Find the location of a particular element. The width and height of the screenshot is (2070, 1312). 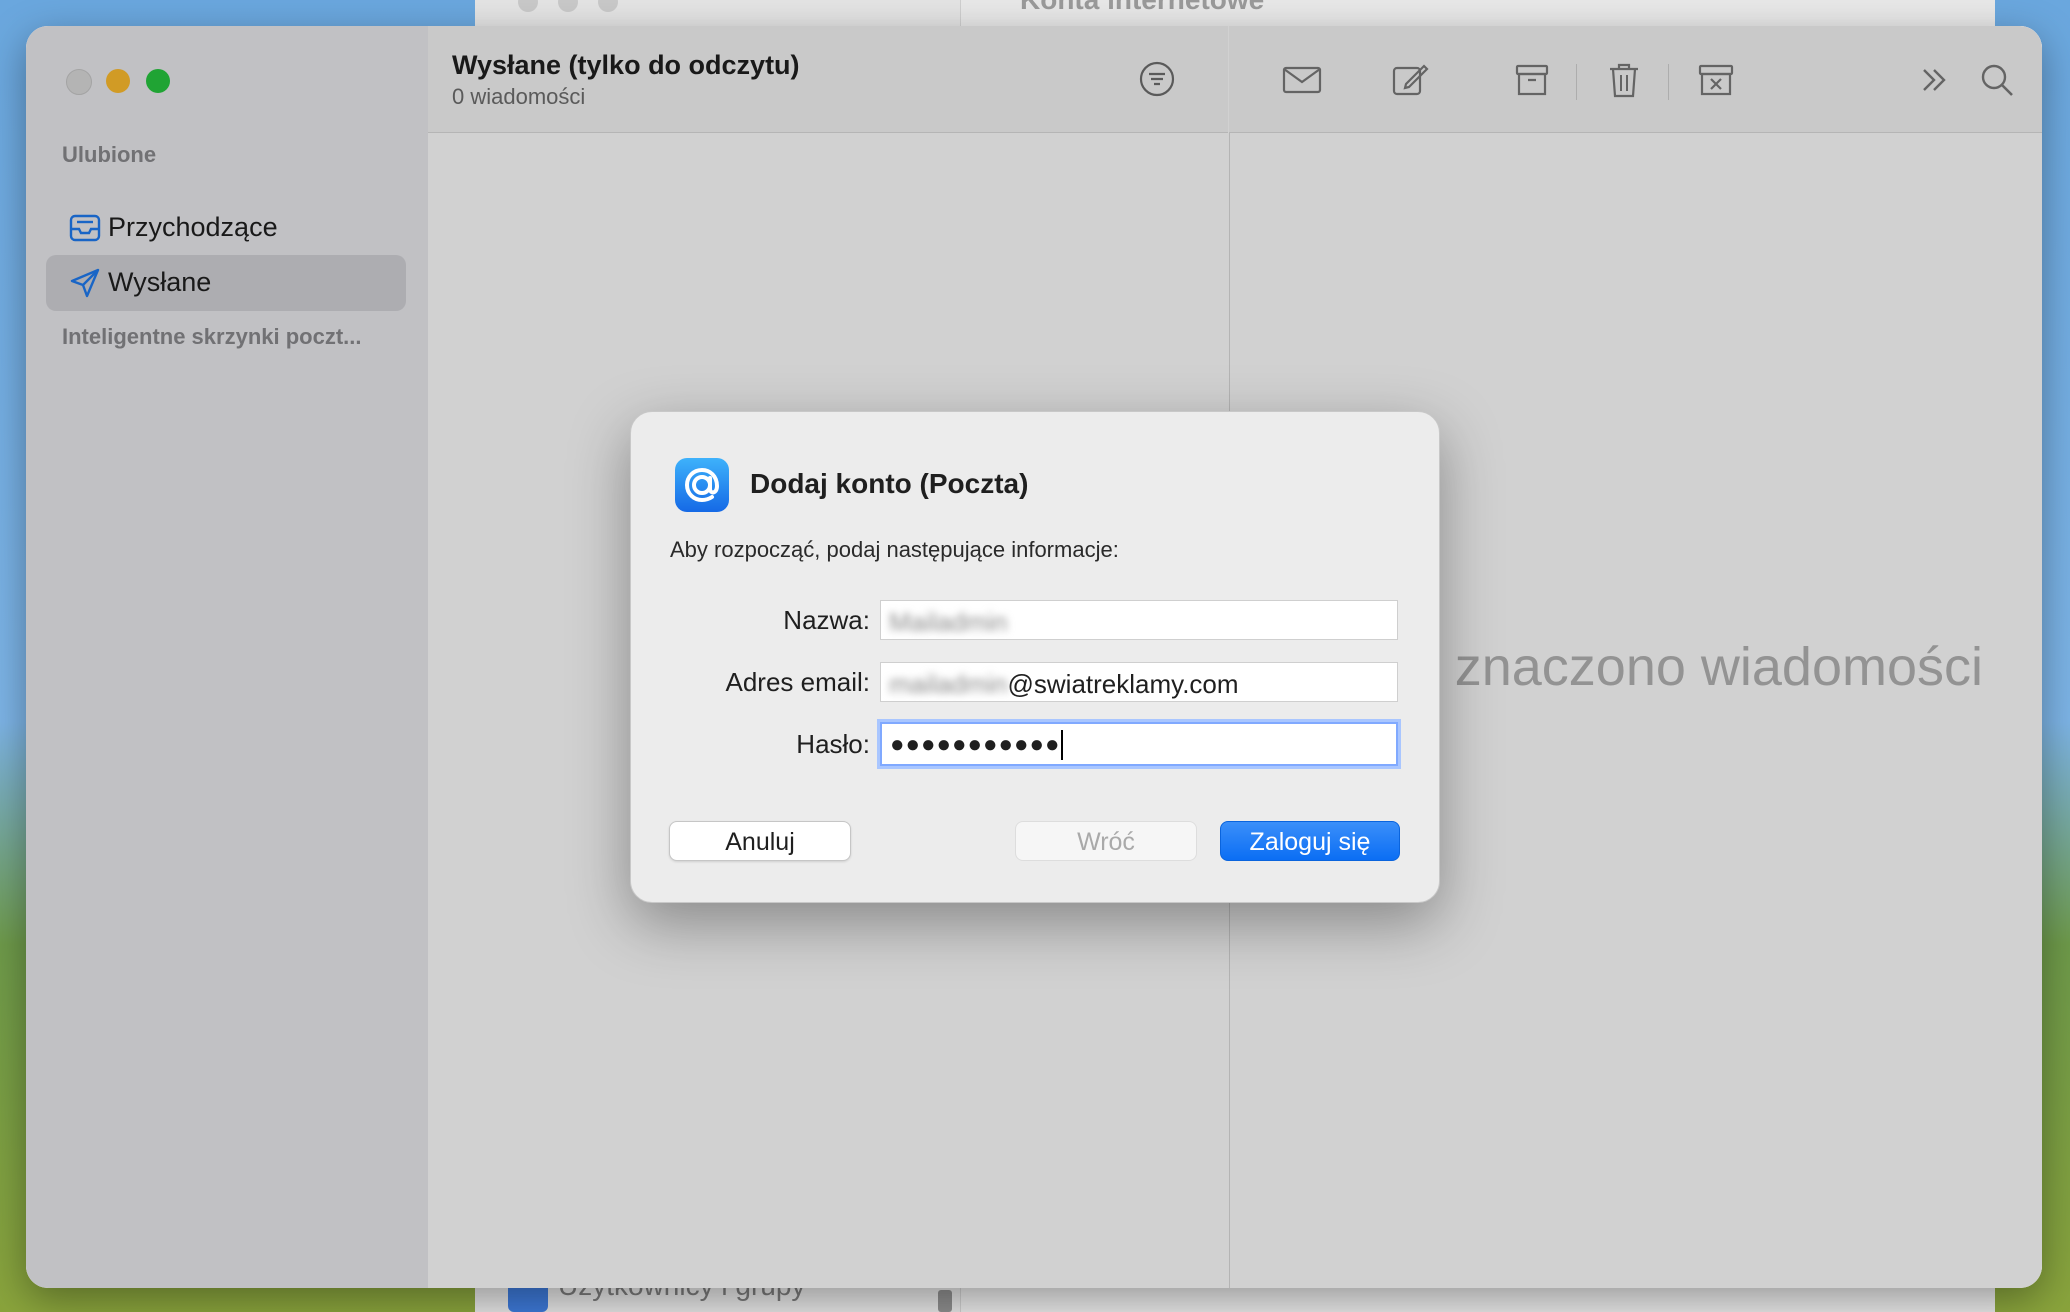

login-button: Zaloguj się is located at coordinates (1310, 841).